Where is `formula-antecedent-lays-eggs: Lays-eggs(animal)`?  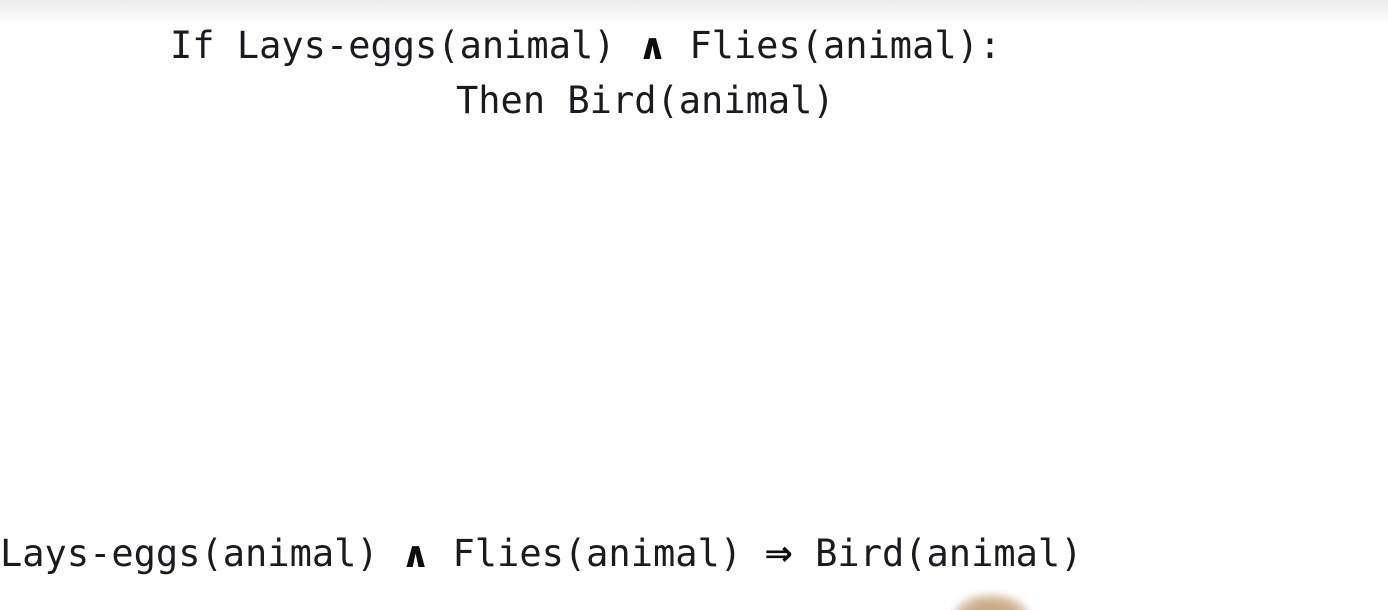 formula-antecedent-lays-eggs: Lays-eggs(animal) is located at coordinates (189, 553).